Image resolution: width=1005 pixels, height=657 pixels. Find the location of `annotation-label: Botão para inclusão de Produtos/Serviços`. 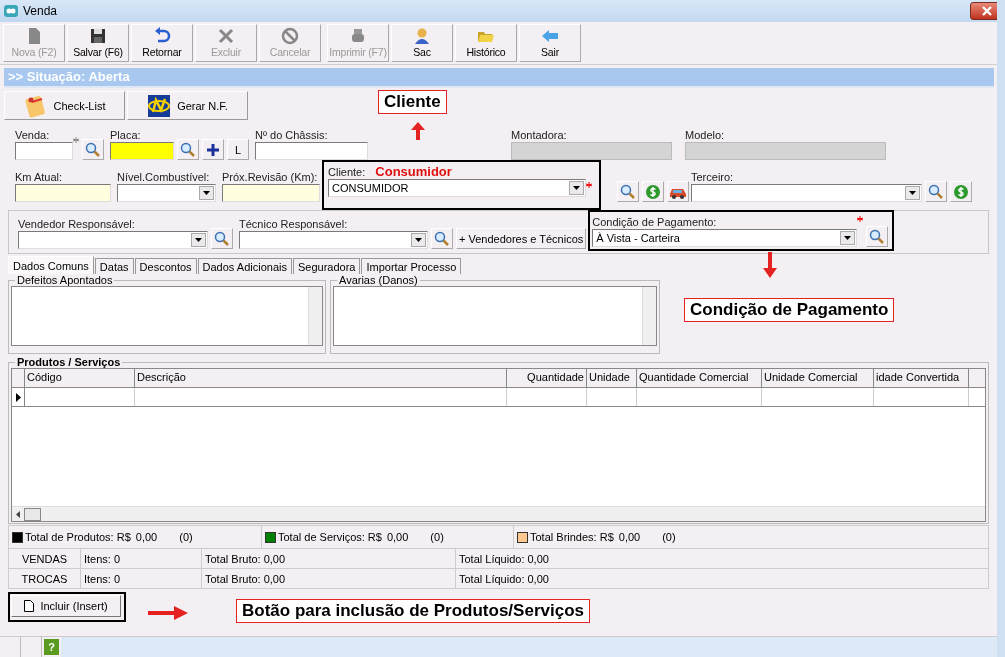

annotation-label: Botão para inclusão de Produtos/Serviços is located at coordinates (413, 611).